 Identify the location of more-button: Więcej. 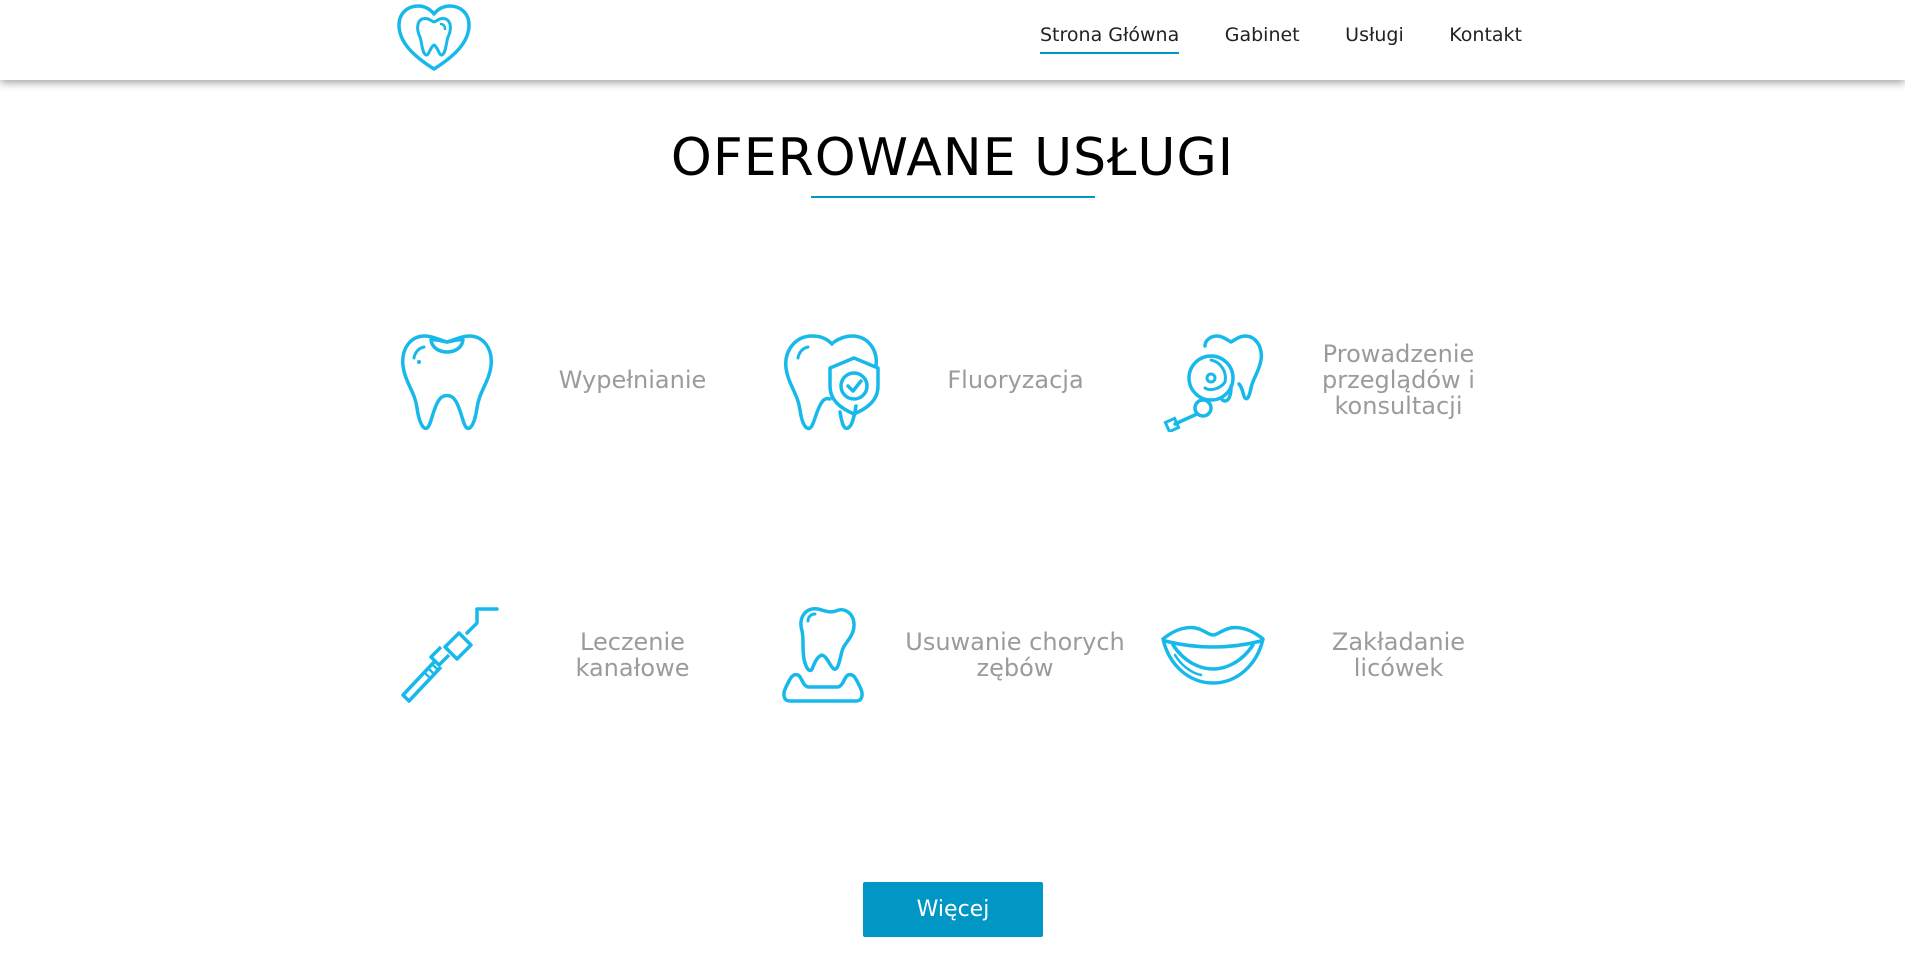
(953, 909).